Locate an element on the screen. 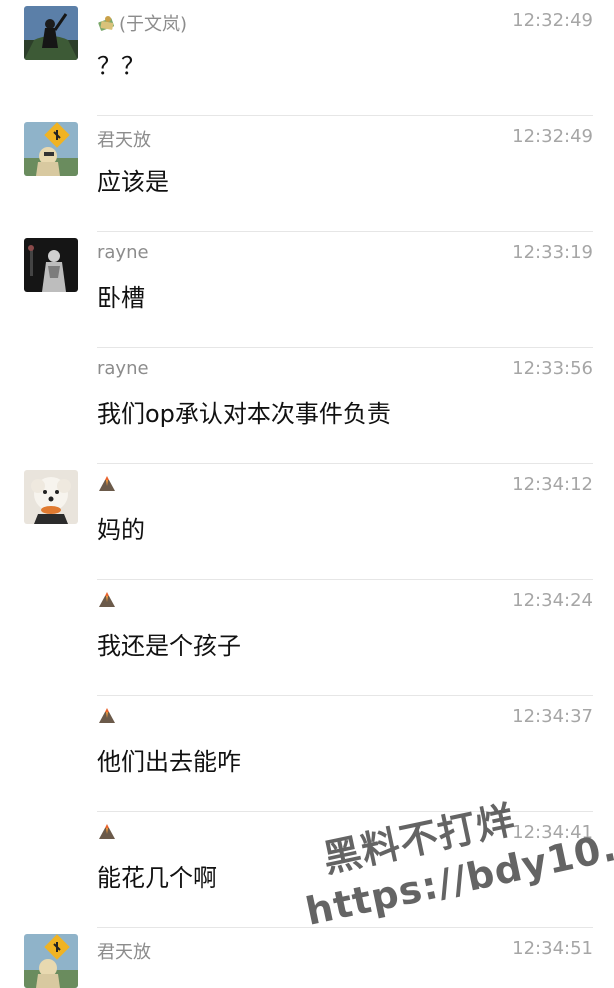 The width and height of the screenshot is (614, 988). sender-name-text: (于文岚) is located at coordinates (153, 24).